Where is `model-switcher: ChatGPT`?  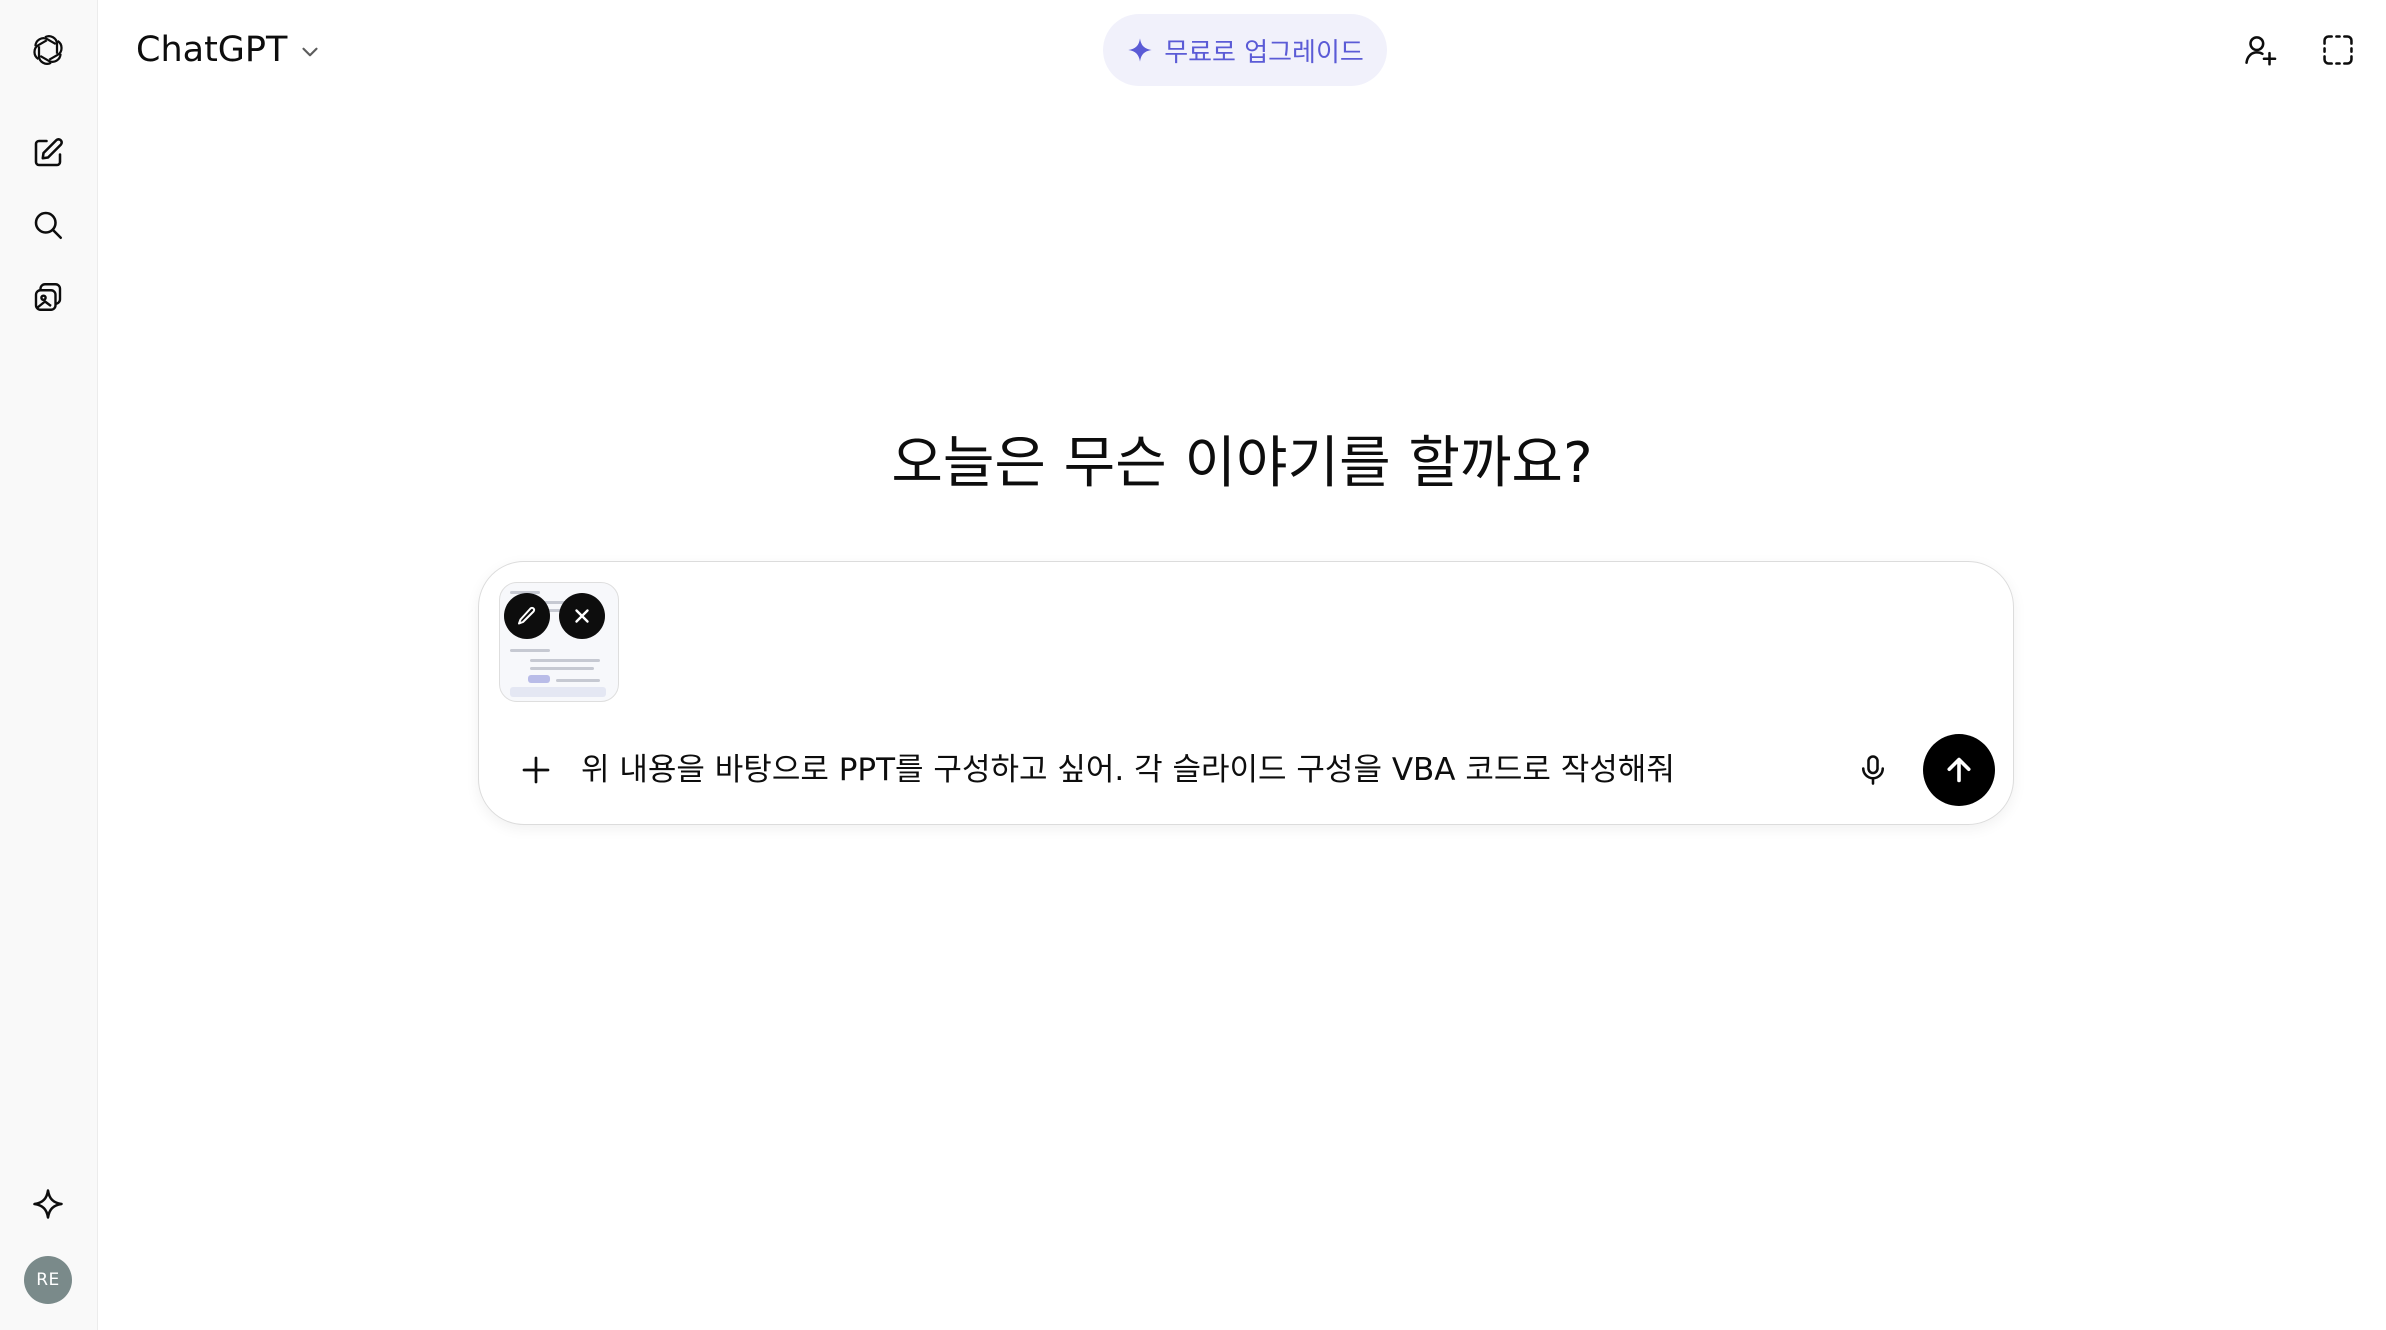
model-switcher: ChatGPT is located at coordinates (229, 50).